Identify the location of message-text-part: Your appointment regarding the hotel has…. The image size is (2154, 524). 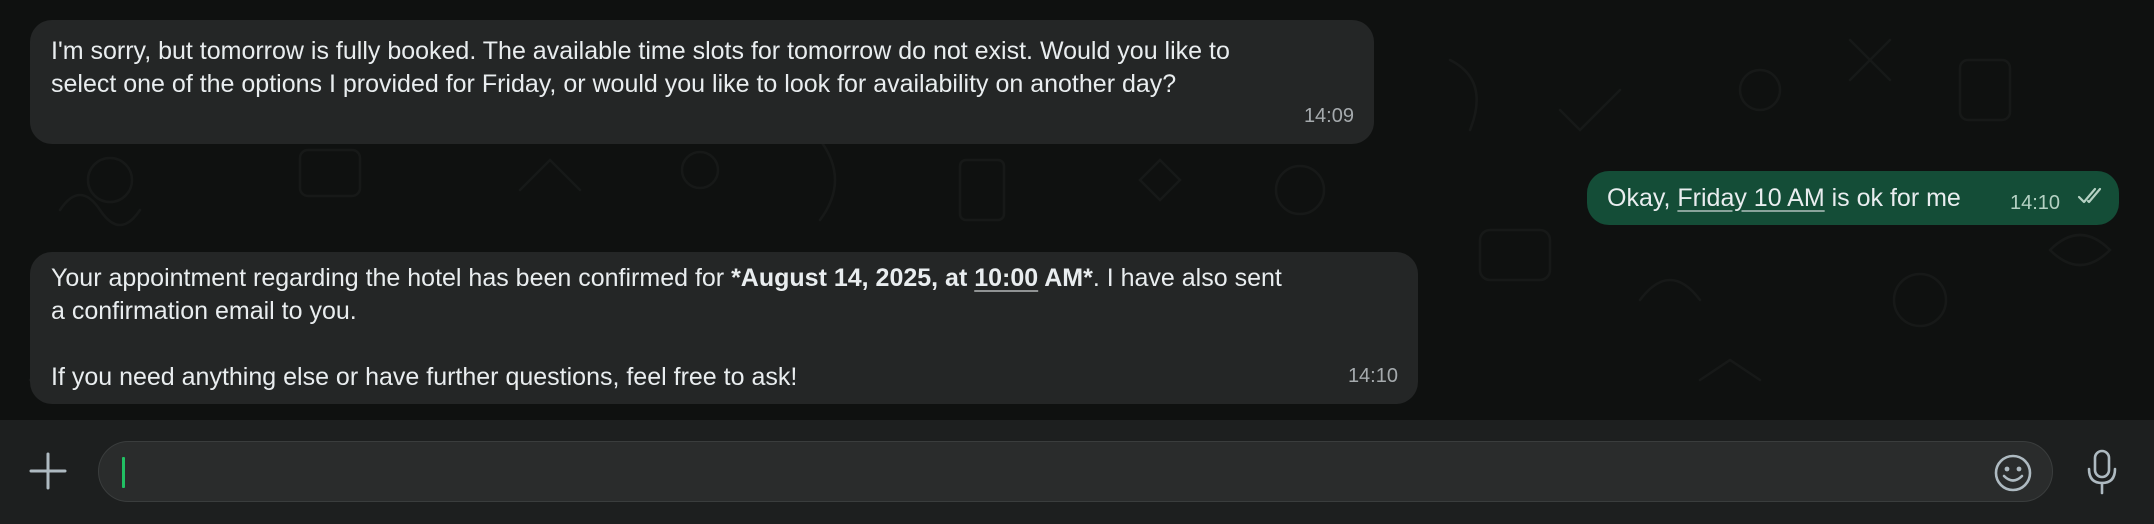
(391, 278).